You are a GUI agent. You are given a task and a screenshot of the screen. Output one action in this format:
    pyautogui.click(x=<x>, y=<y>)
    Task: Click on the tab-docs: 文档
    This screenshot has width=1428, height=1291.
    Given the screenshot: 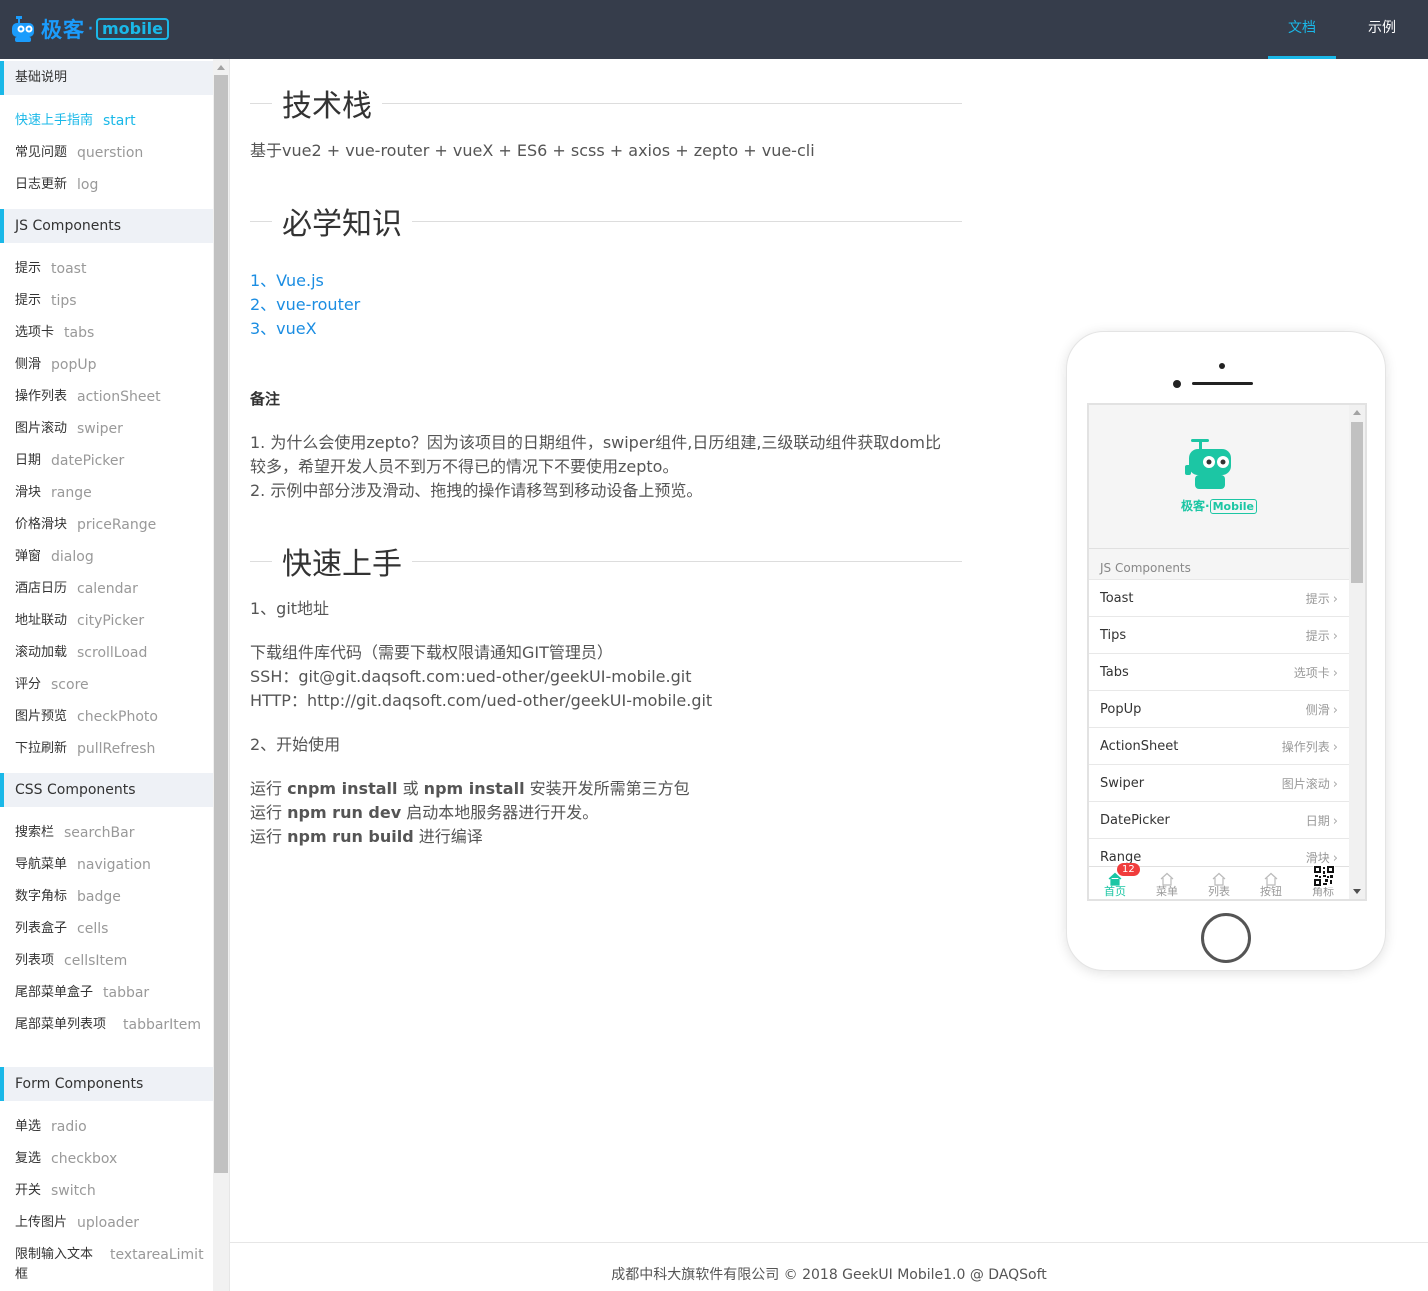 What is the action you would take?
    pyautogui.click(x=1302, y=29)
    